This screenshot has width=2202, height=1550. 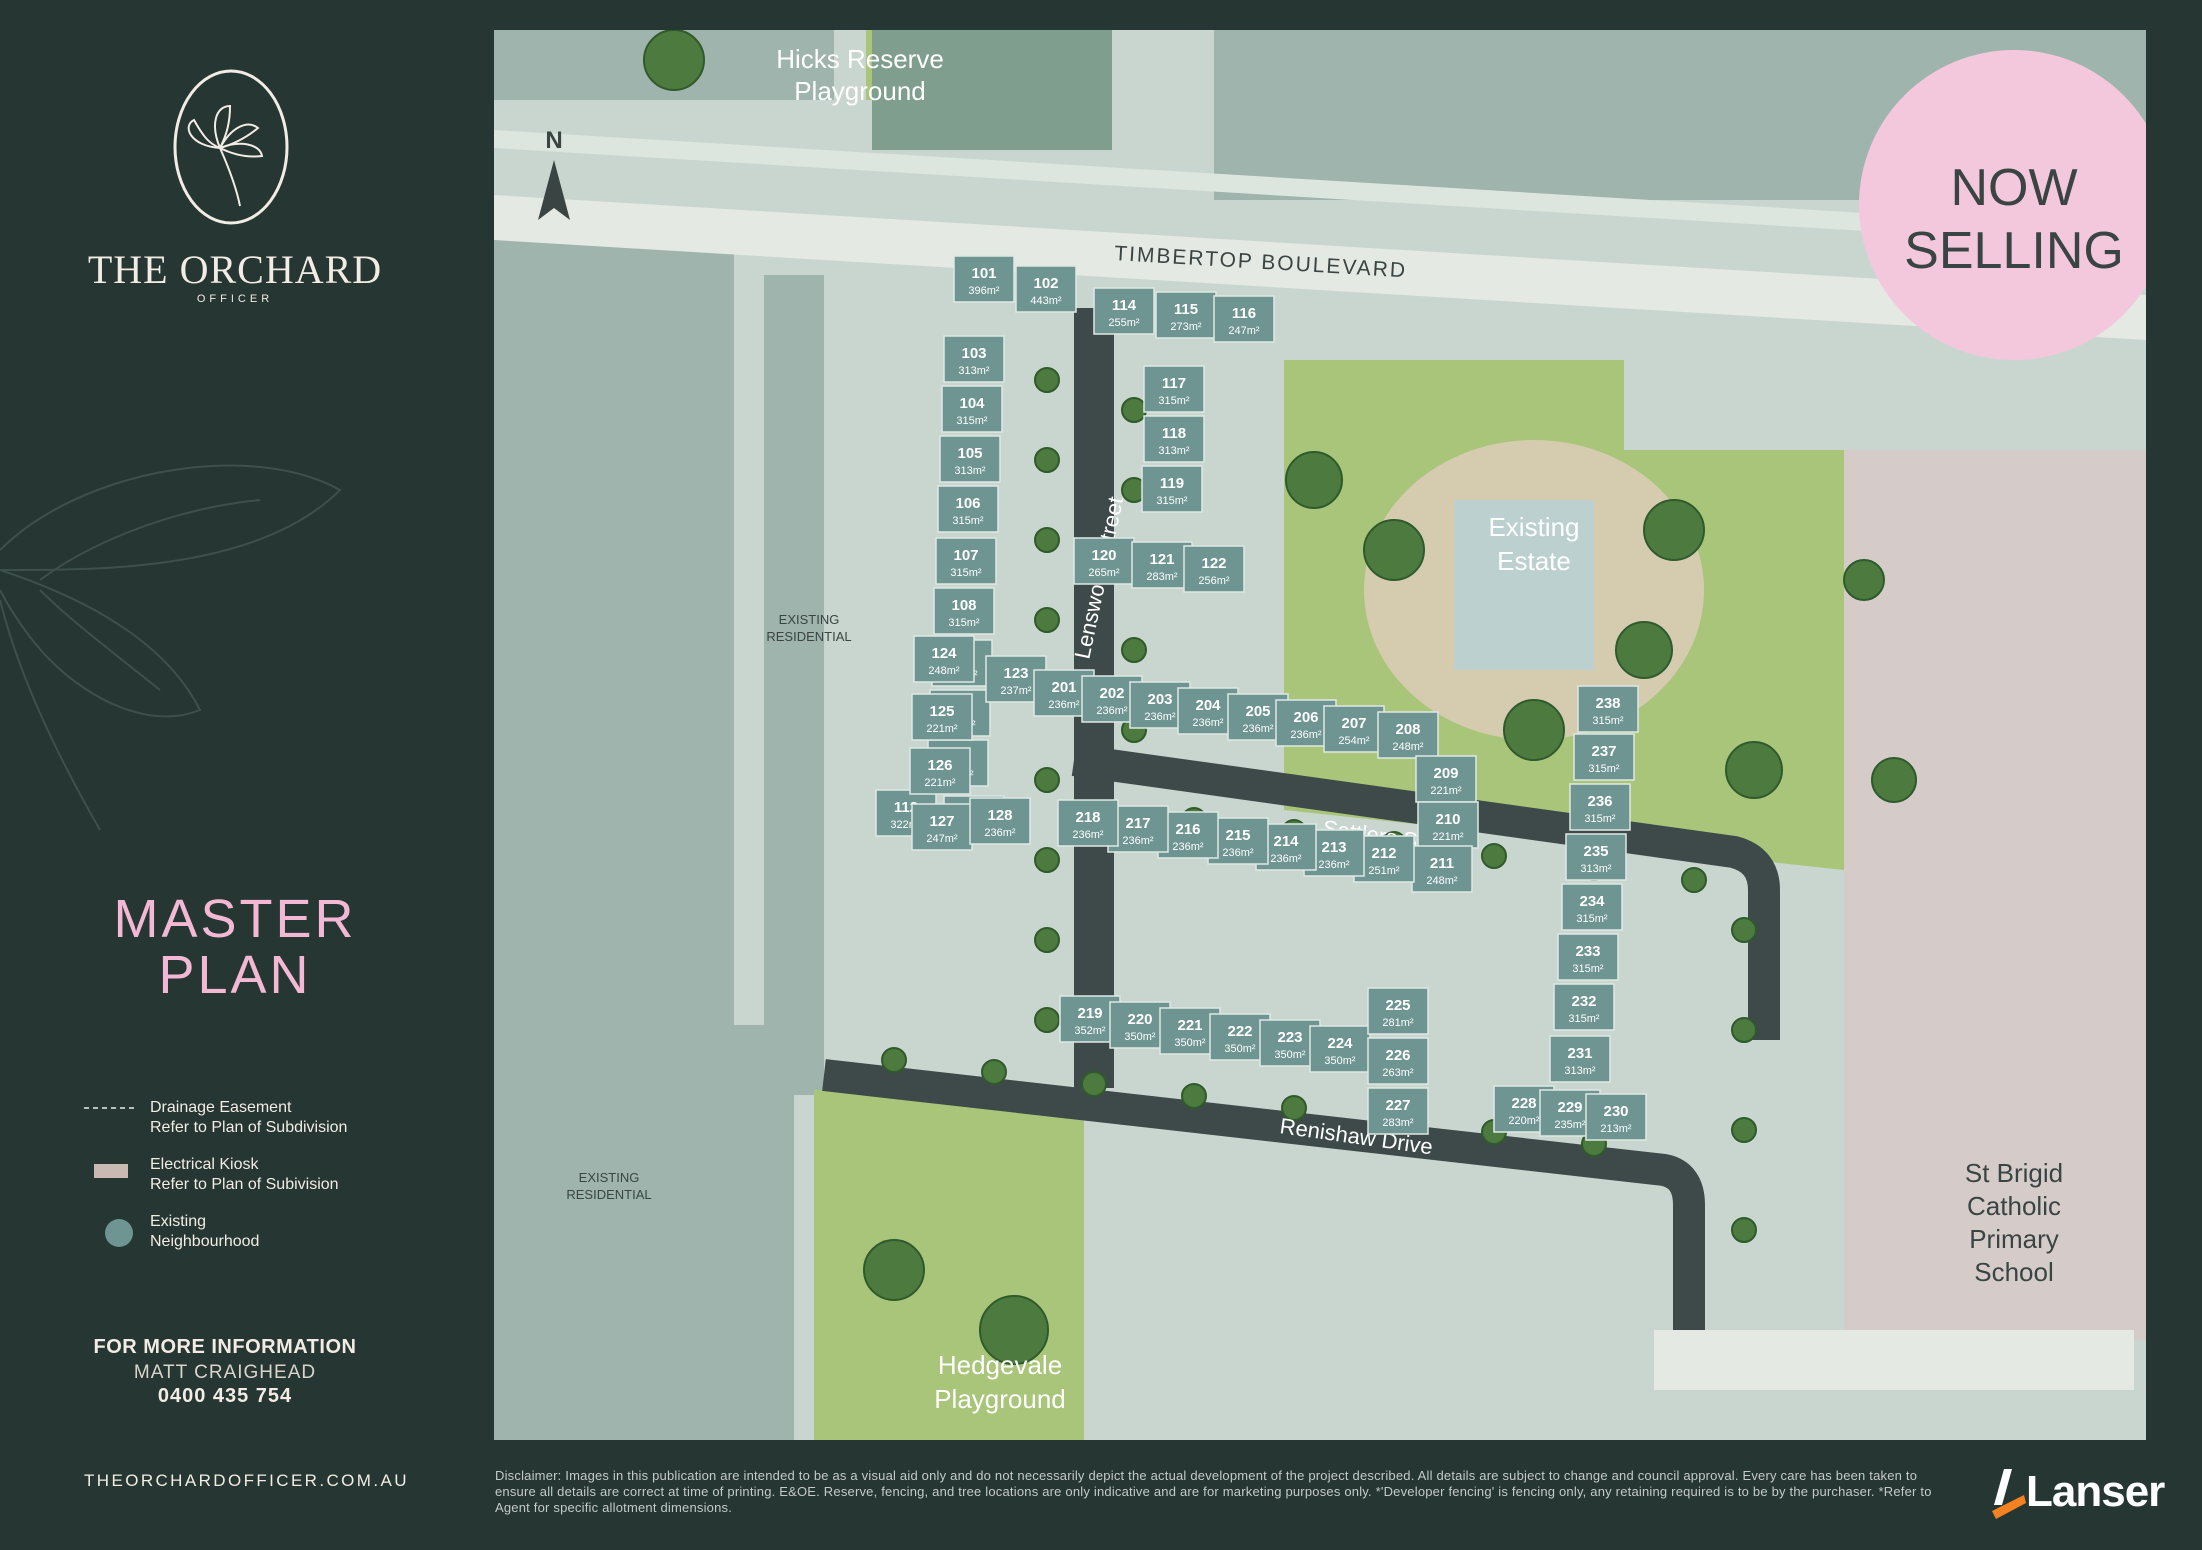 I want to click on lot-103: 103 313m², so click(x=974, y=359).